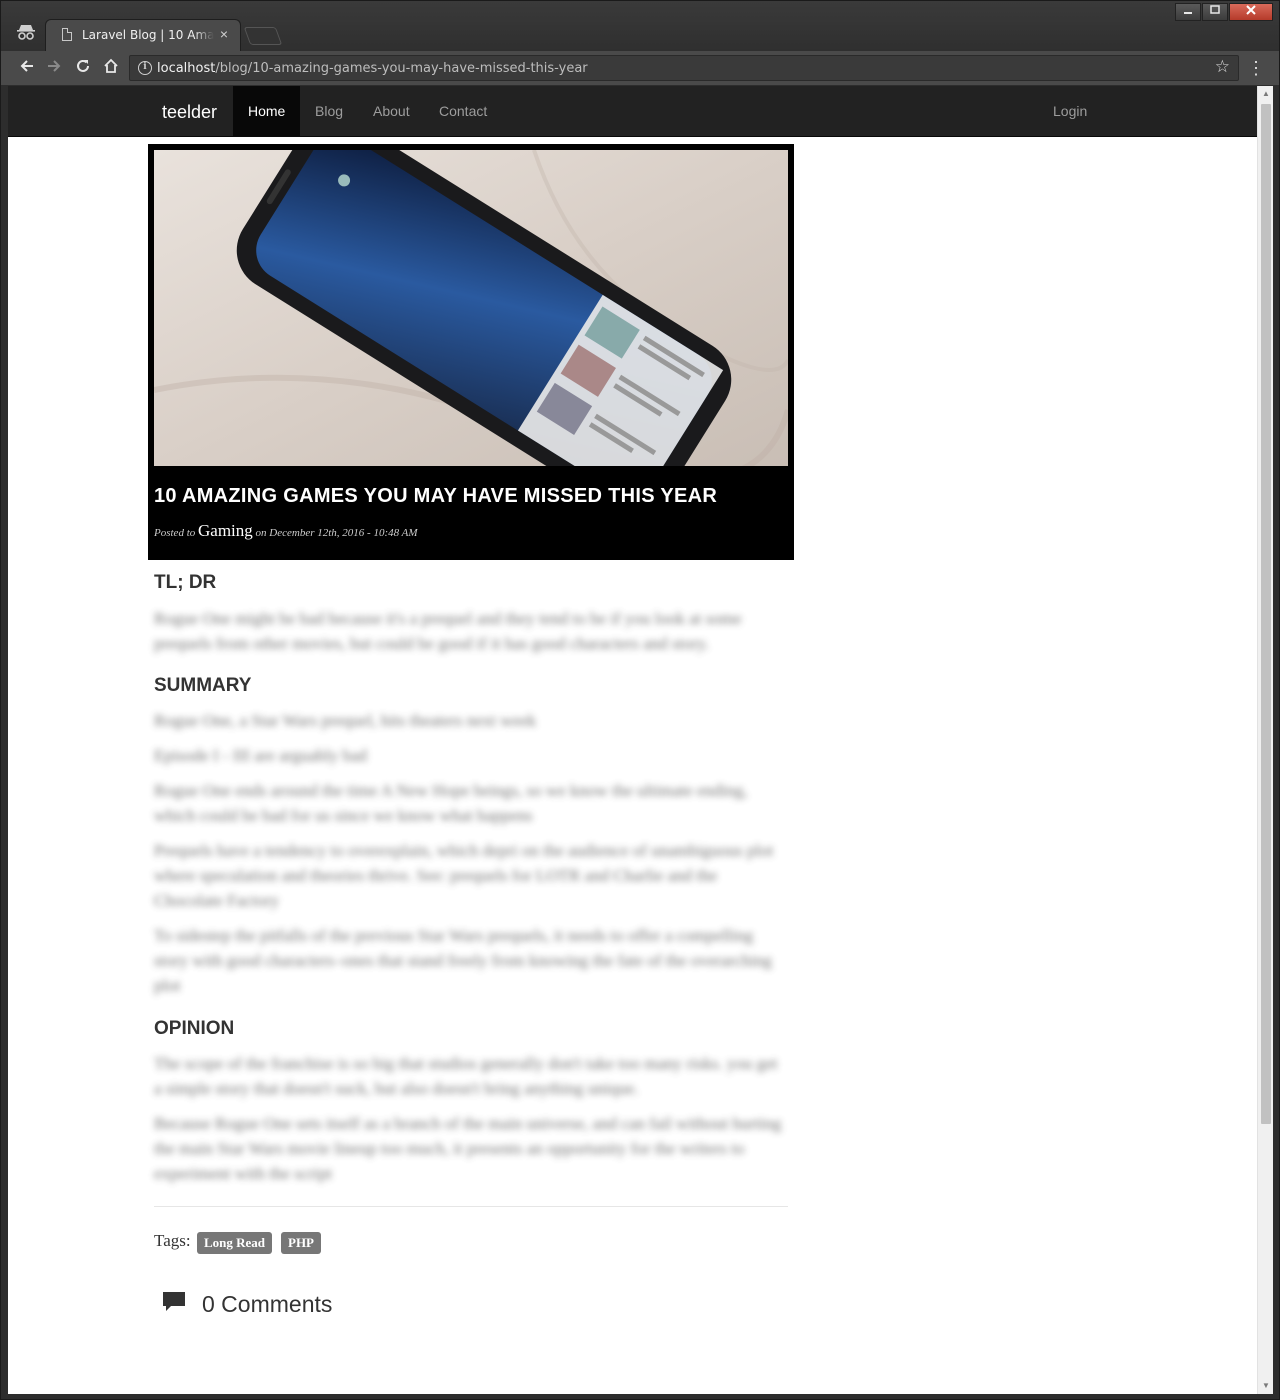 This screenshot has height=1400, width=1280. I want to click on page-icon, so click(67, 34).